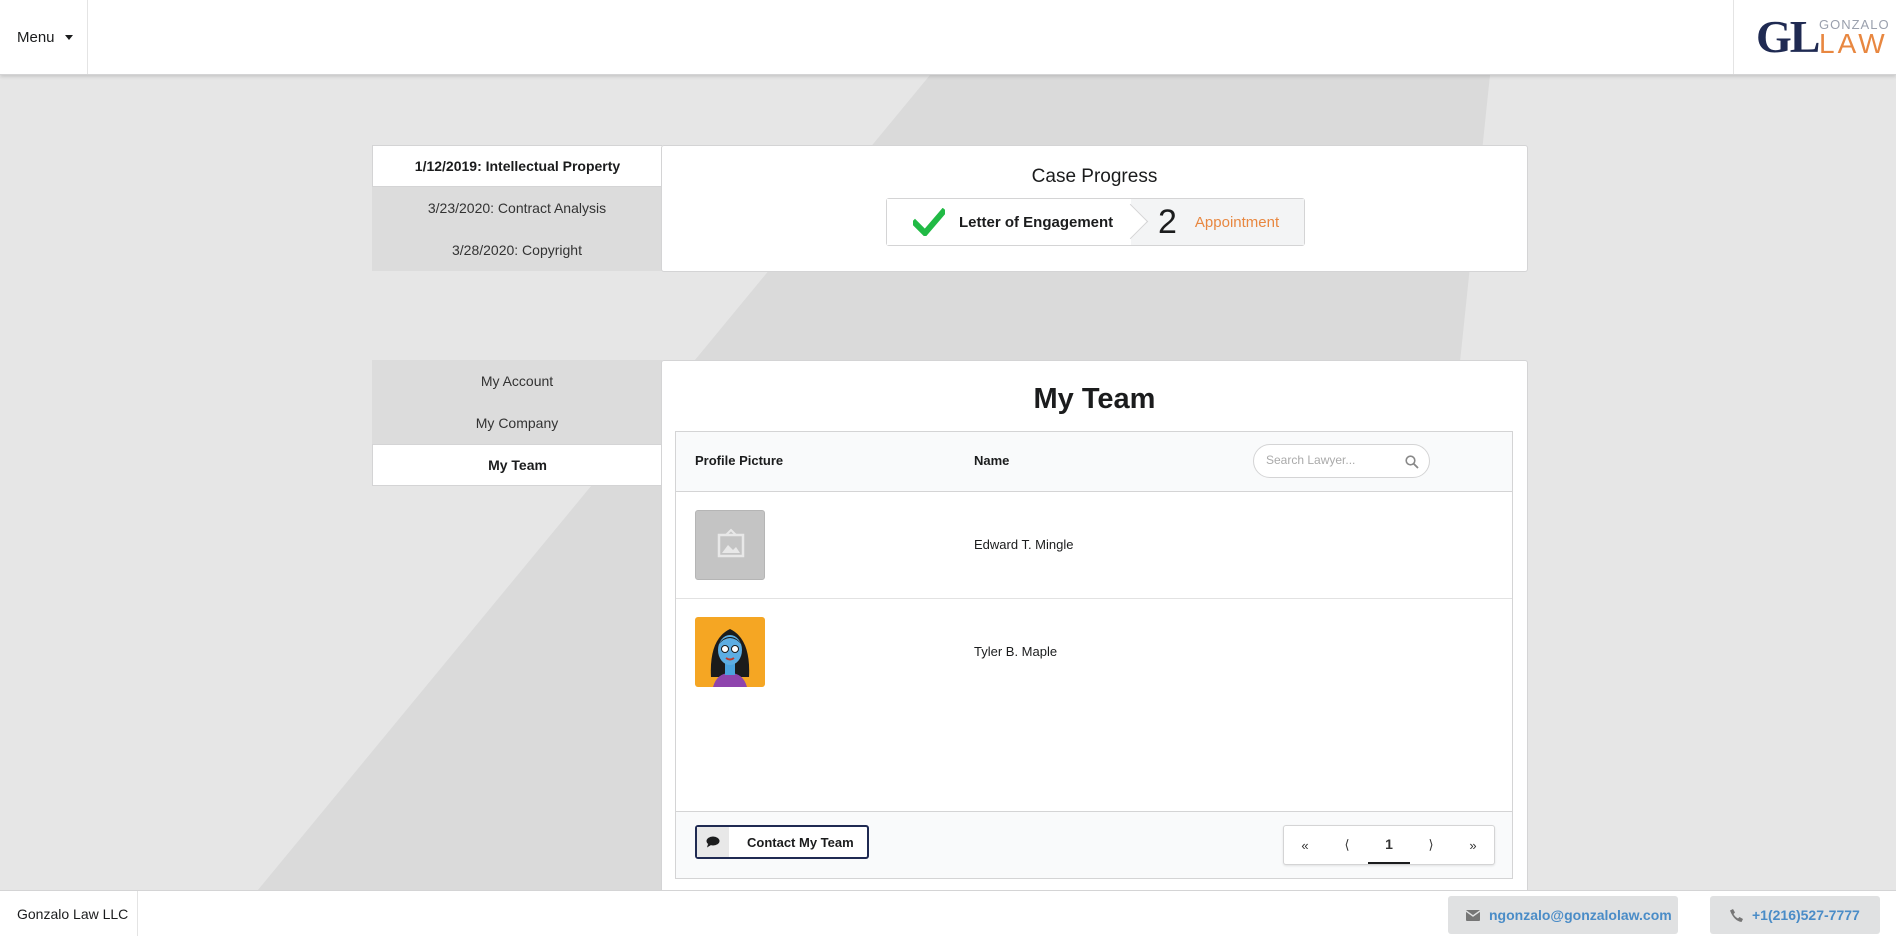  Describe the element at coordinates (1094, 652) in the screenshot. I see `table-row: Tyler B. Maple` at that location.